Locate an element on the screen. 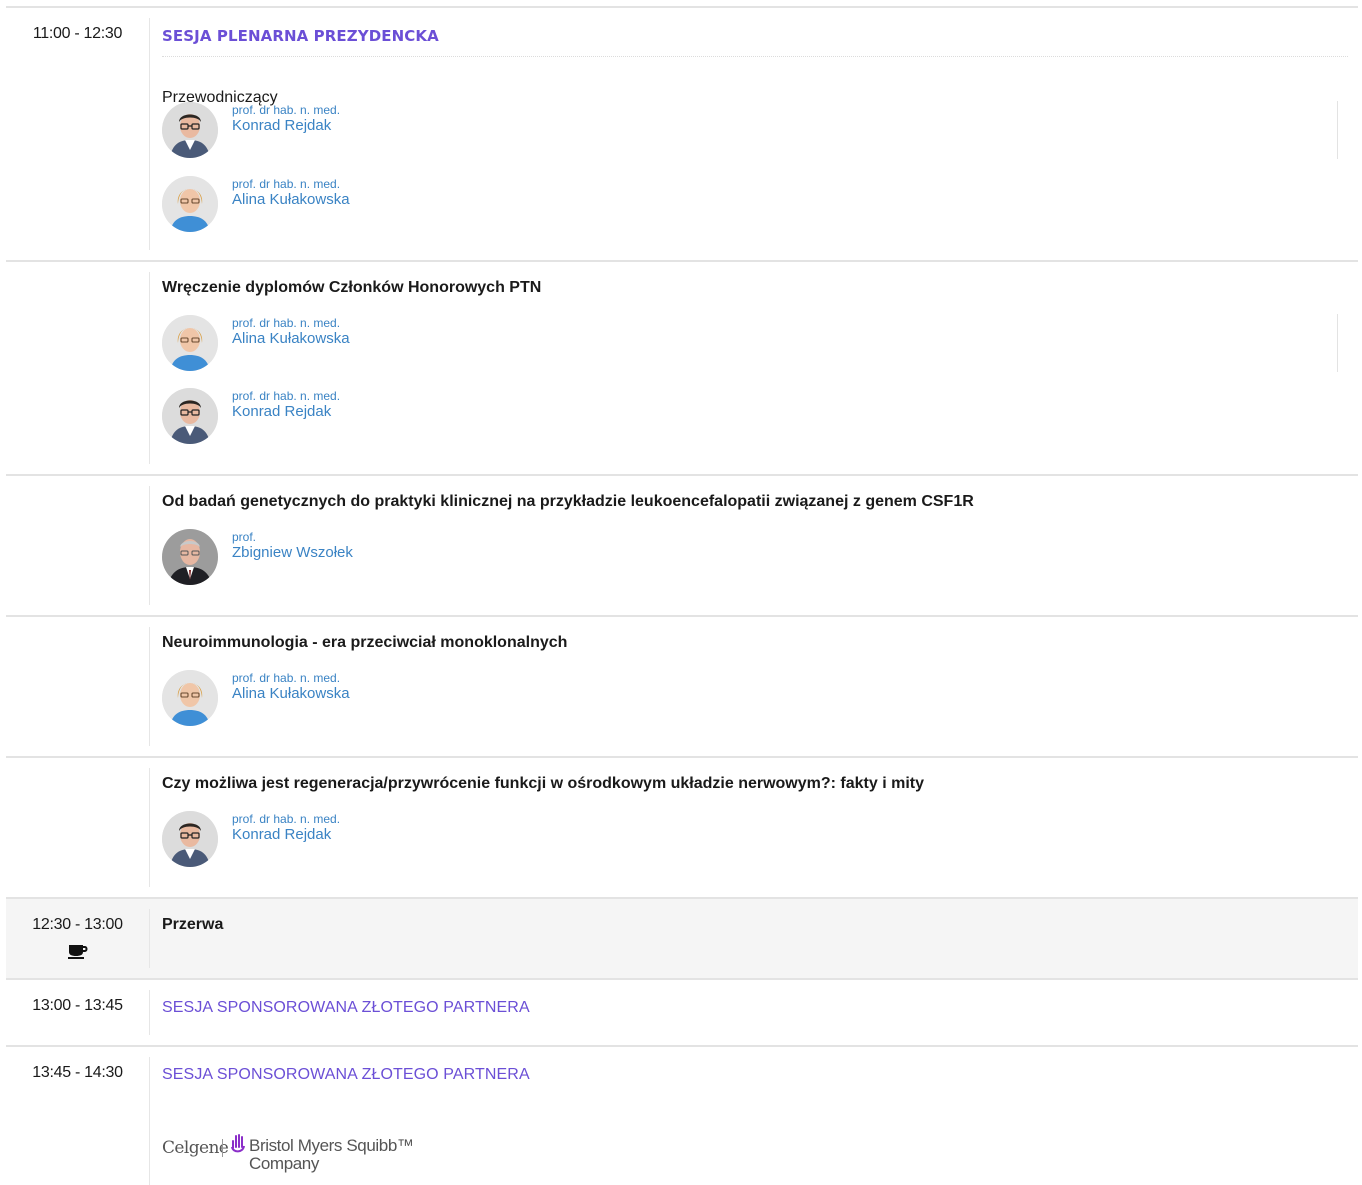 Image resolution: width=1362 pixels, height=1185 pixels. break-content: Przerwa is located at coordinates (753, 938).